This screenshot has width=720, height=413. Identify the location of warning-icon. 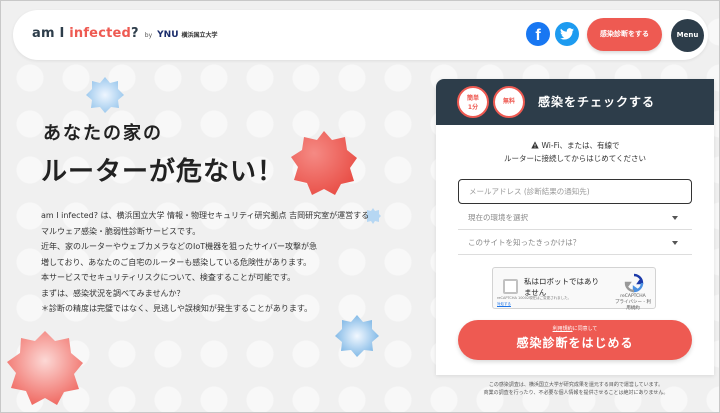
(534, 145).